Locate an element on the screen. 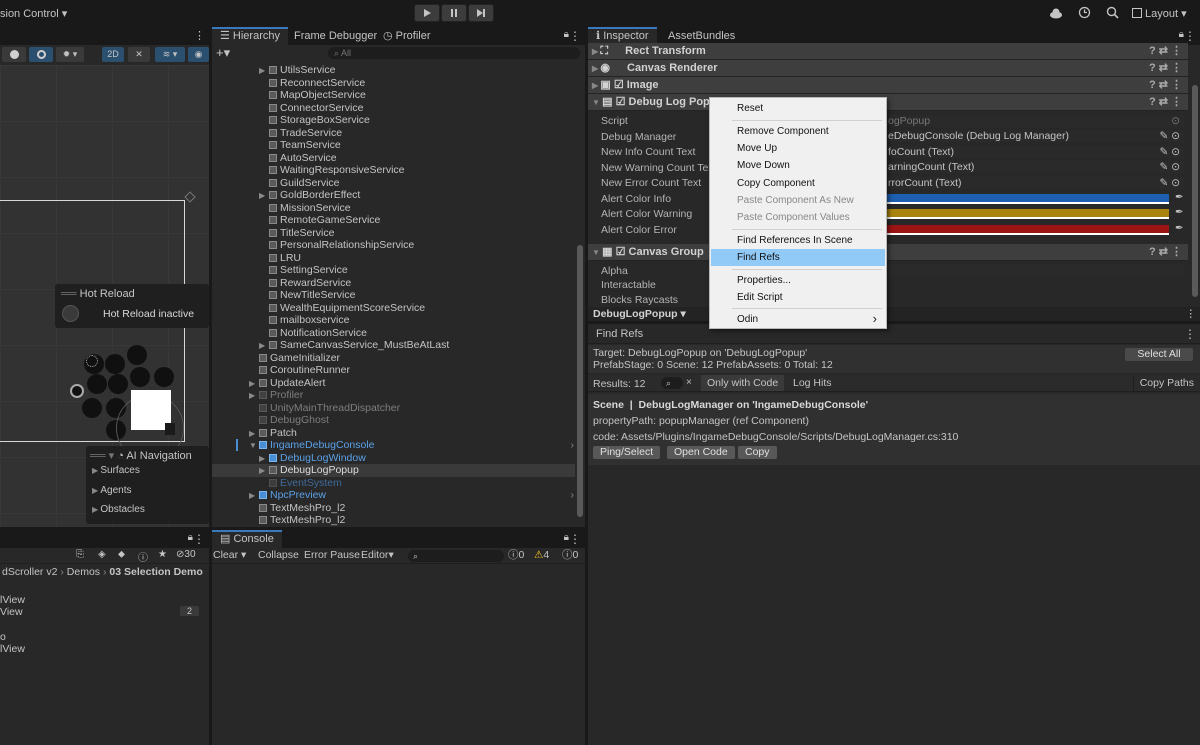 The image size is (1200, 745). gizmo-dropdown: ✹ ▾ is located at coordinates (70, 54).